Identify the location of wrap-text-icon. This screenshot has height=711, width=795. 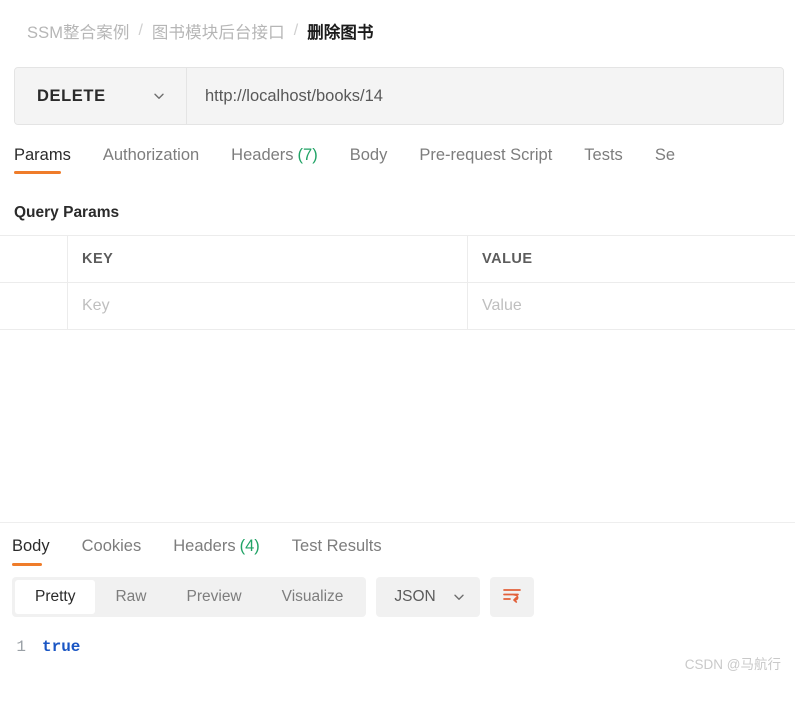
(512, 597).